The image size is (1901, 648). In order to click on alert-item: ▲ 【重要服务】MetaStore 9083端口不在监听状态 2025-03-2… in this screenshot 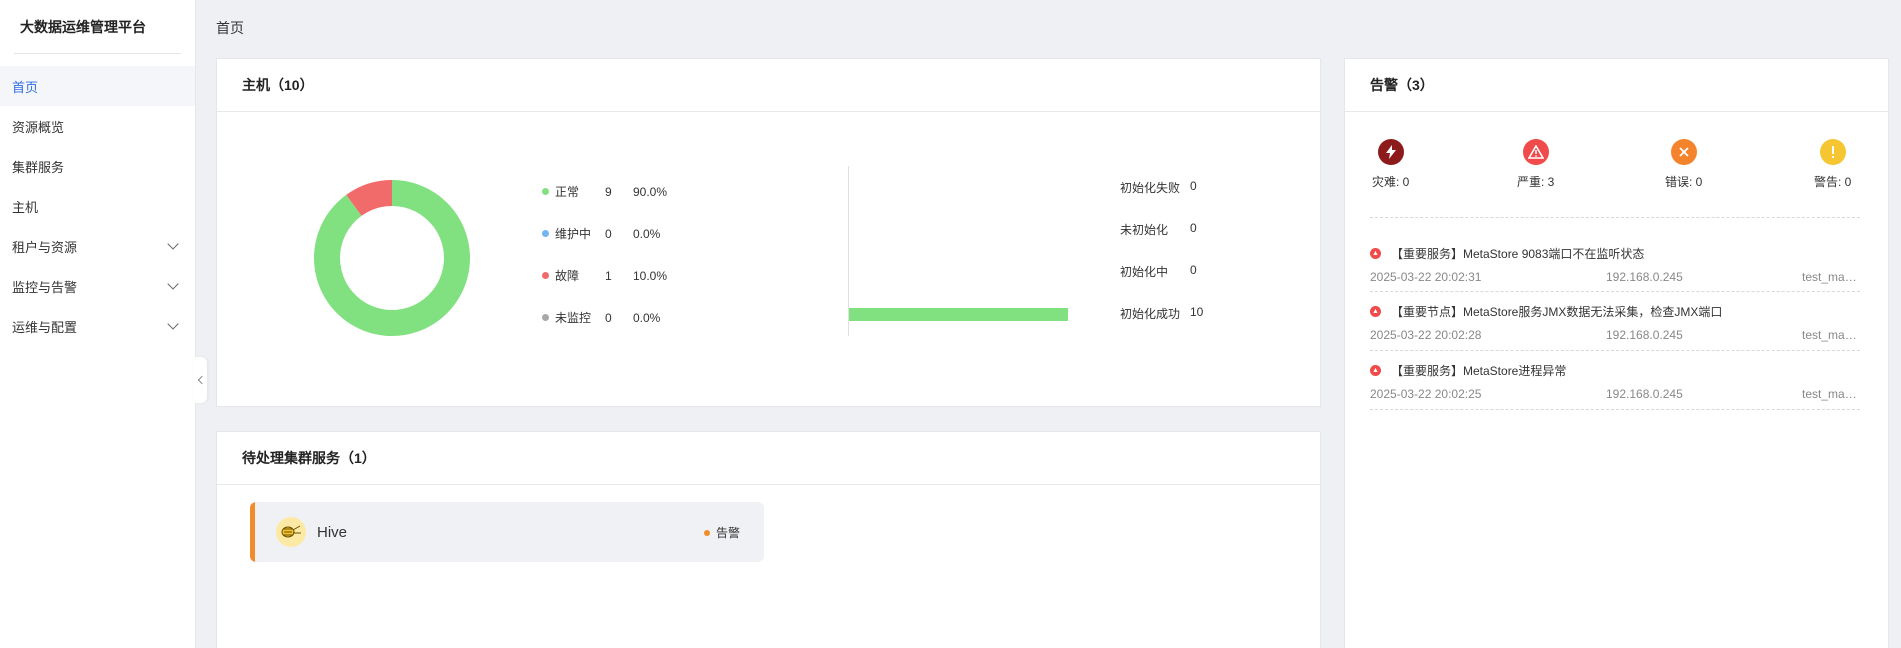, I will do `click(1615, 265)`.